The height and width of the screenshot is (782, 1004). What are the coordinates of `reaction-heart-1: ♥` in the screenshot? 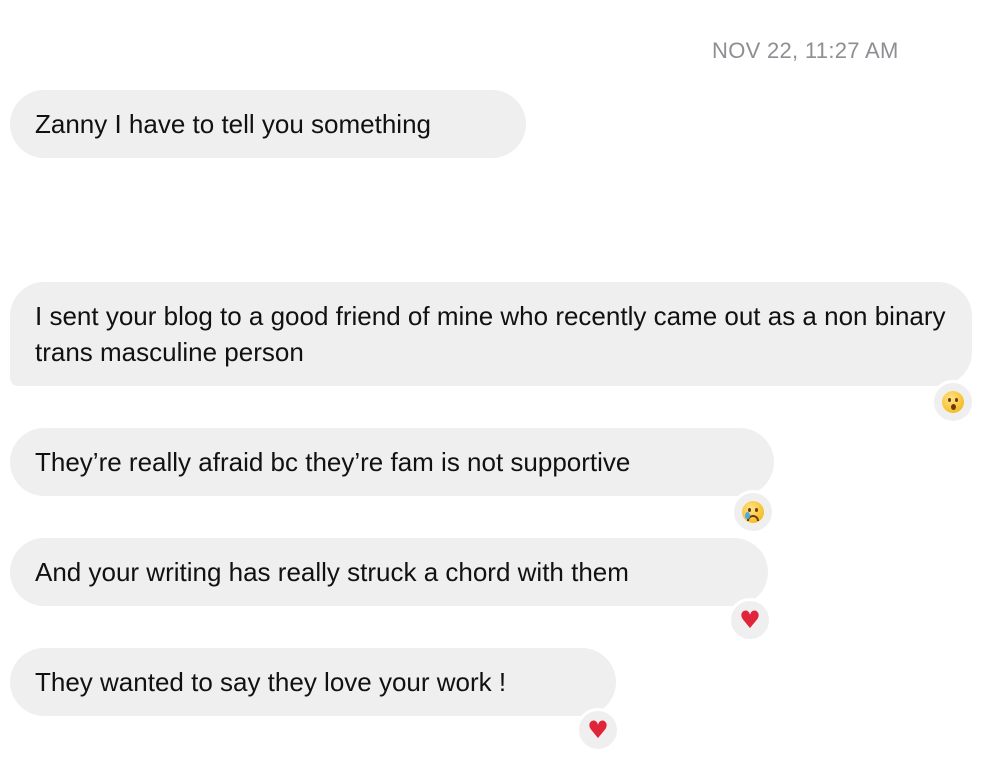 It's located at (750, 620).